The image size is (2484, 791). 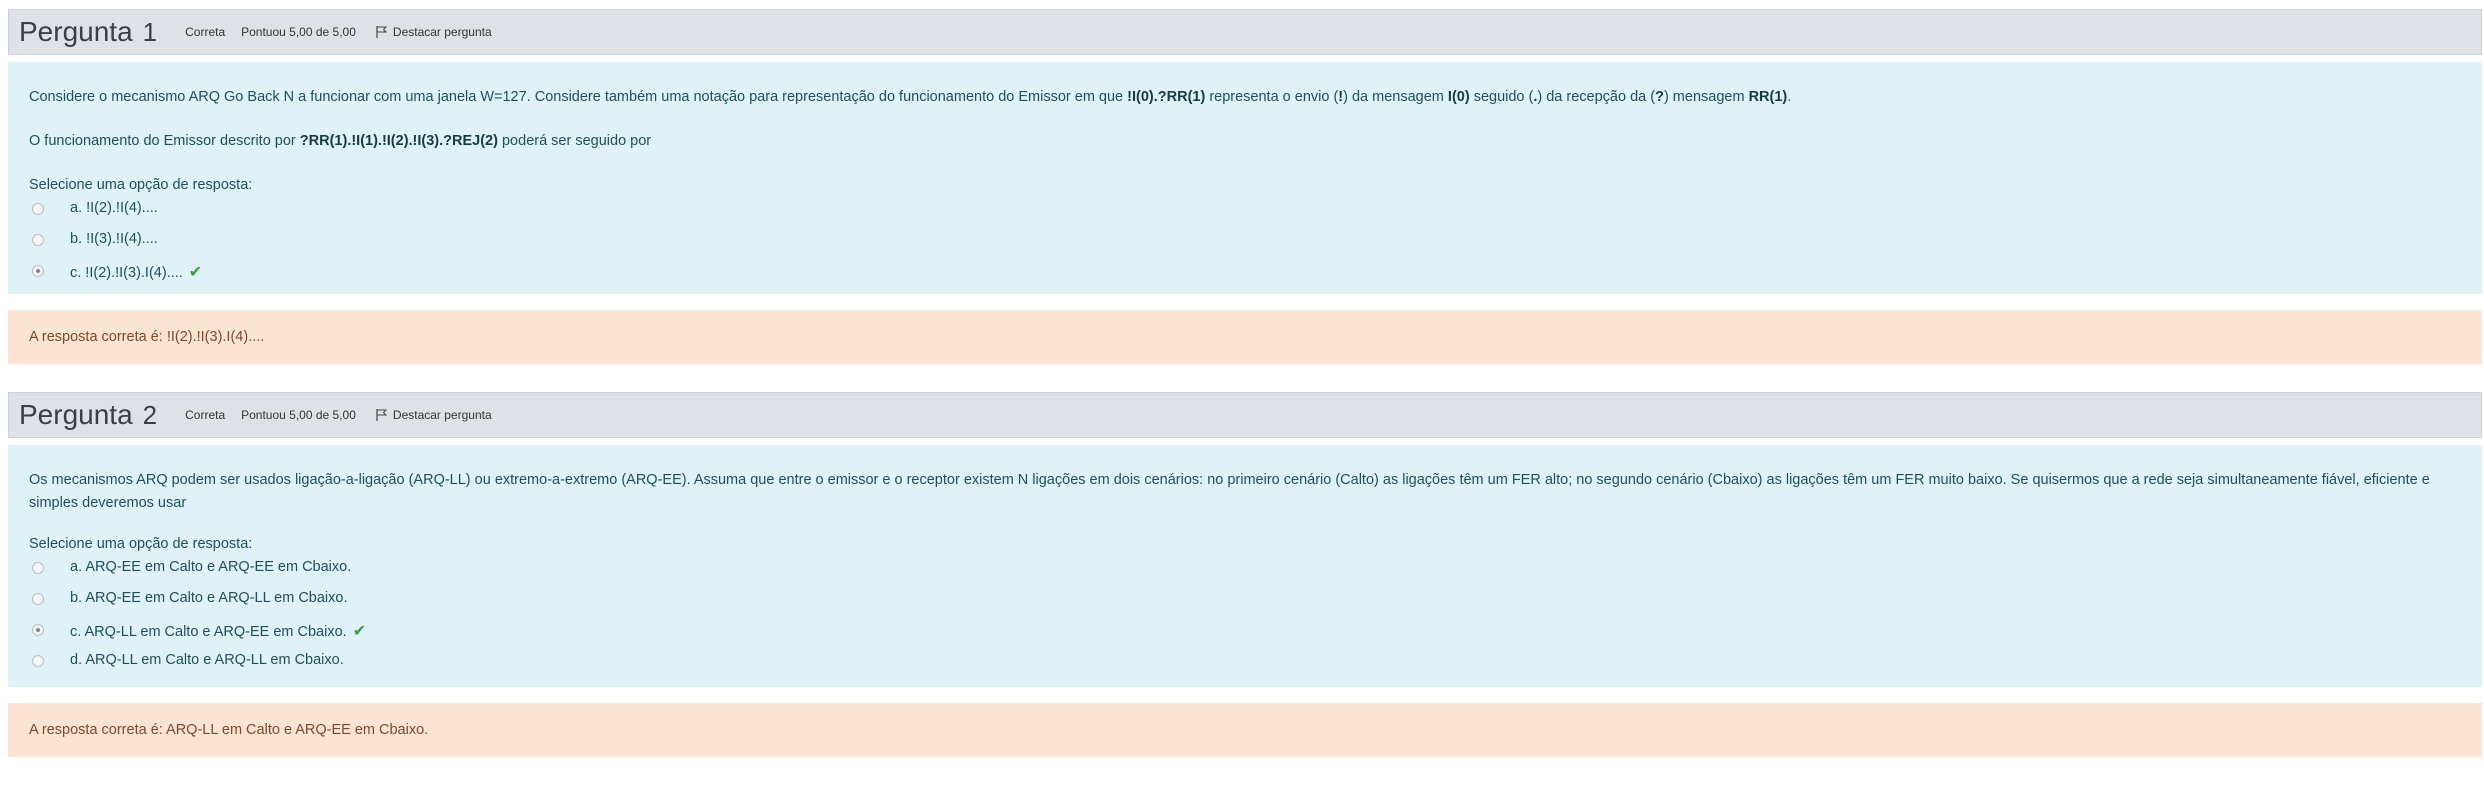 I want to click on question-text-part: ) da mensagem, so click(x=1395, y=97).